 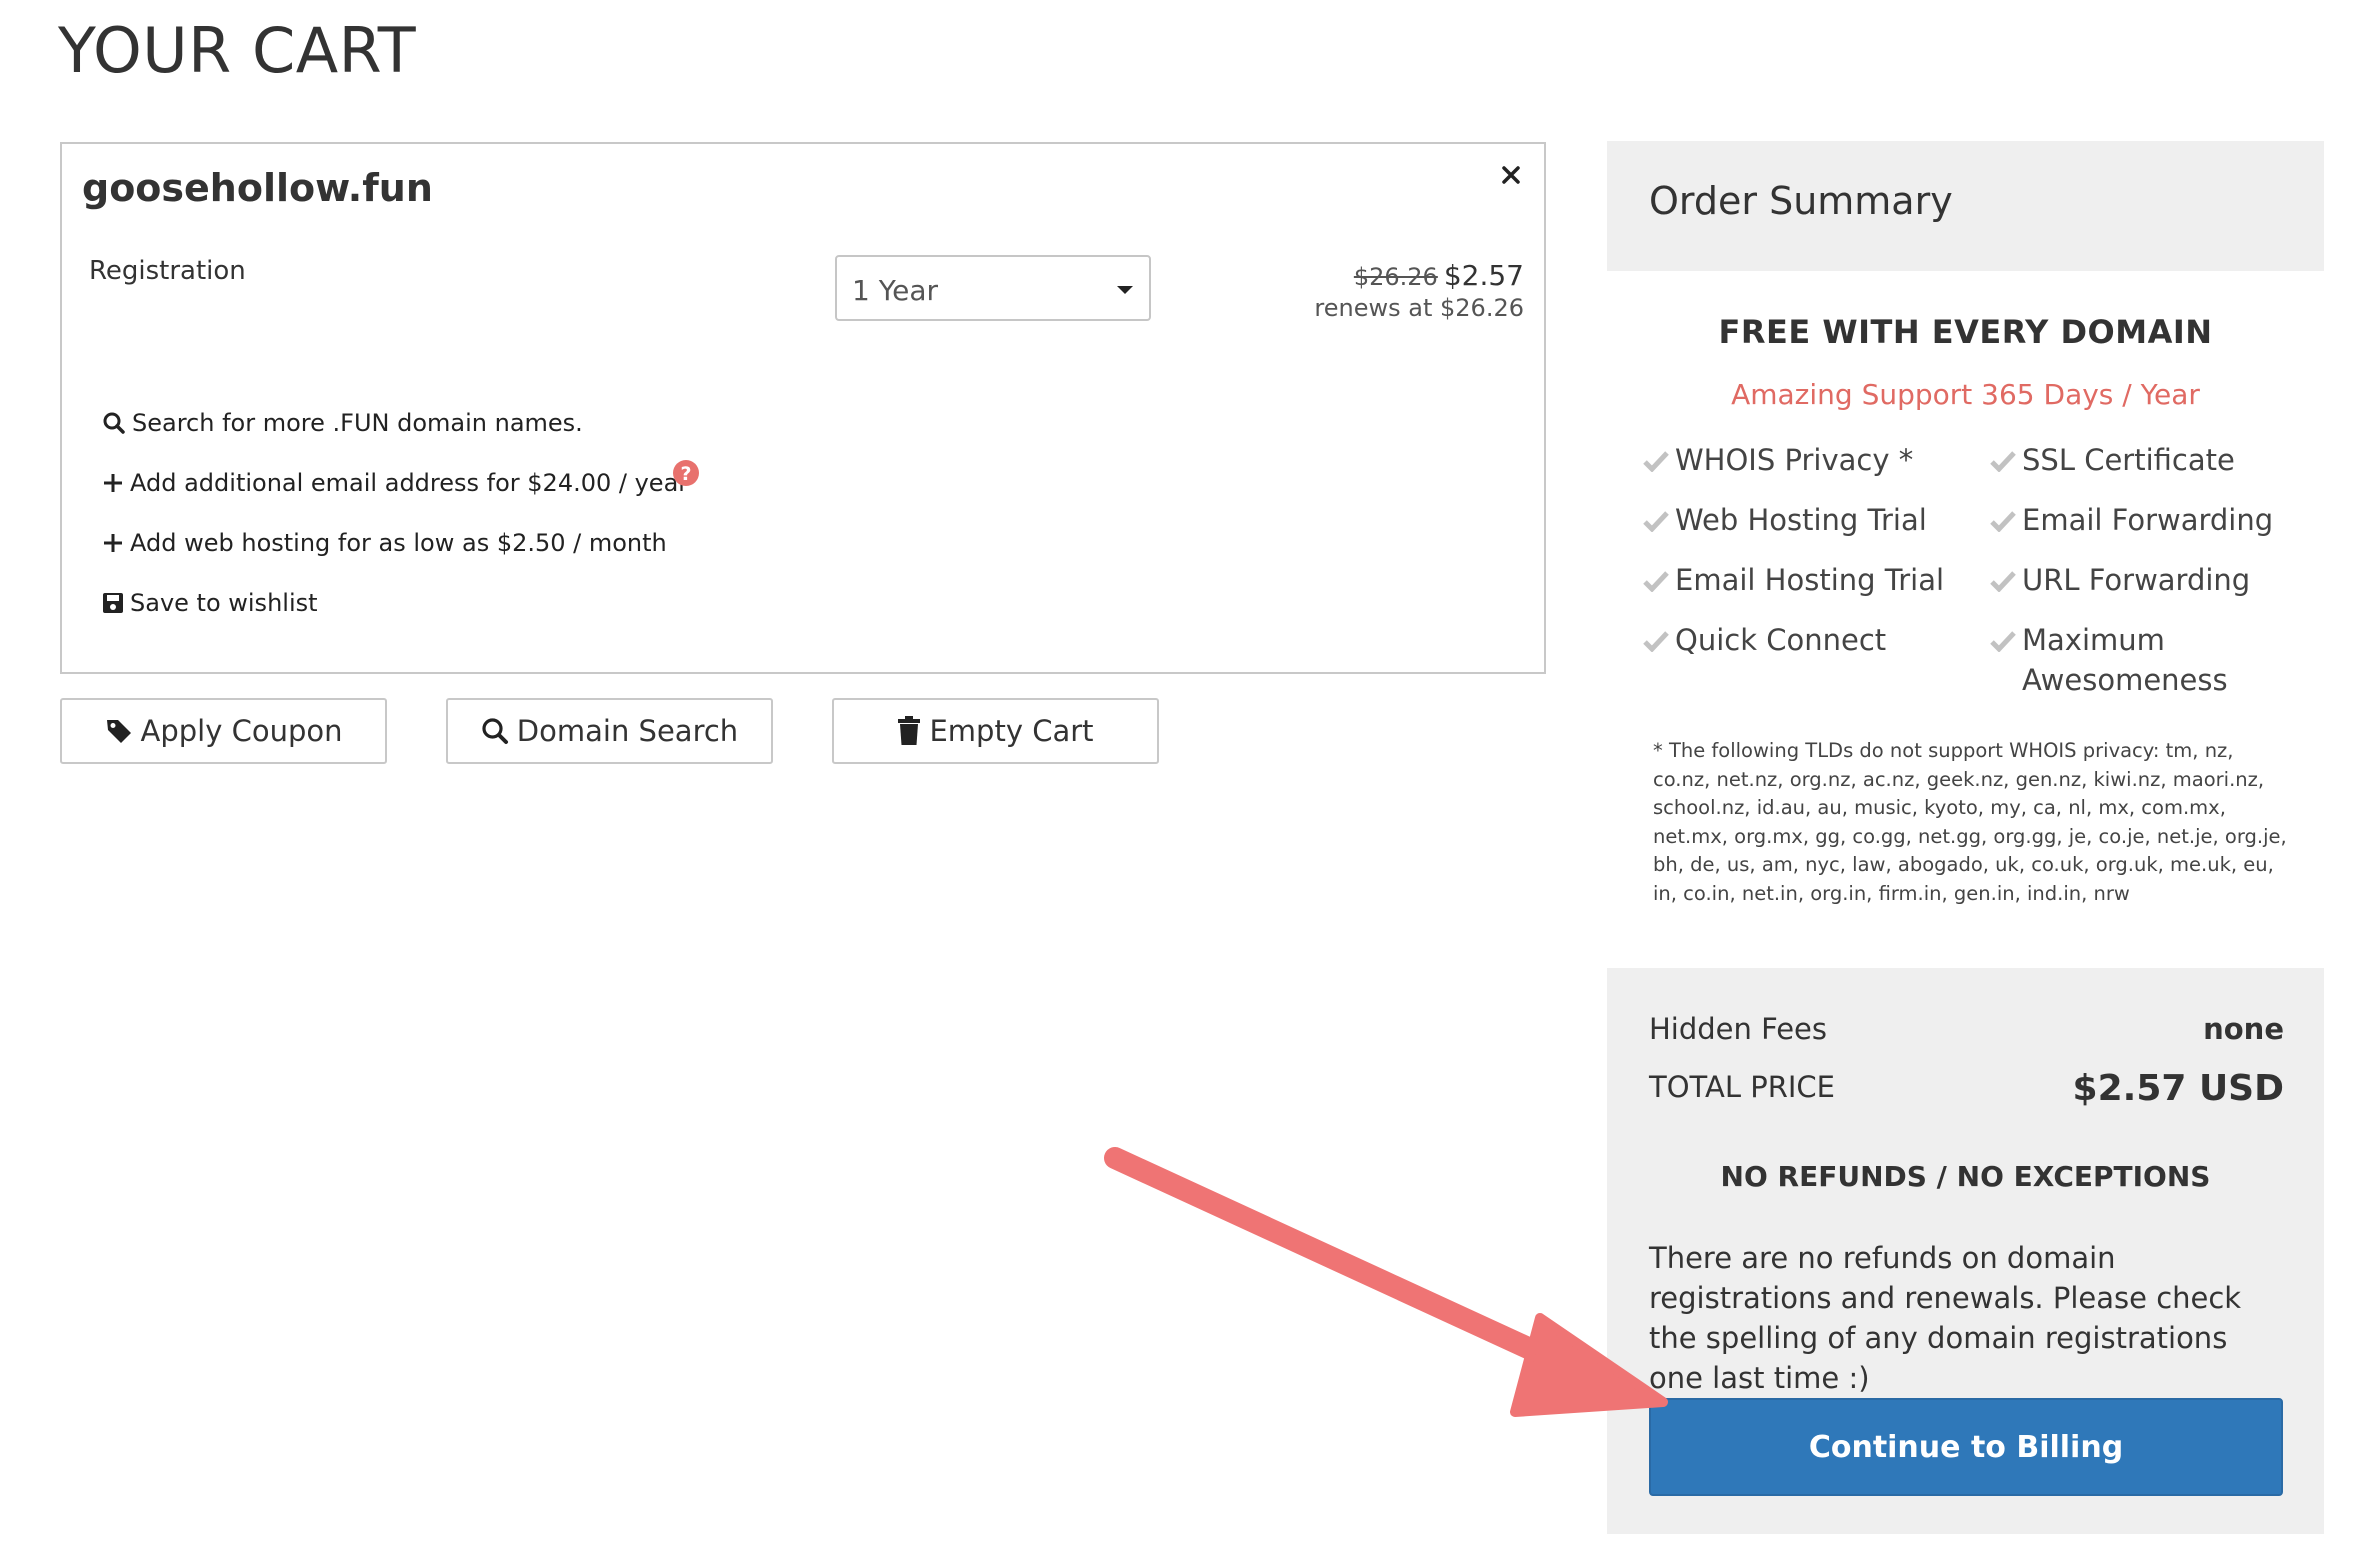 I want to click on empty-cart-button: Empty Cart, so click(x=995, y=731).